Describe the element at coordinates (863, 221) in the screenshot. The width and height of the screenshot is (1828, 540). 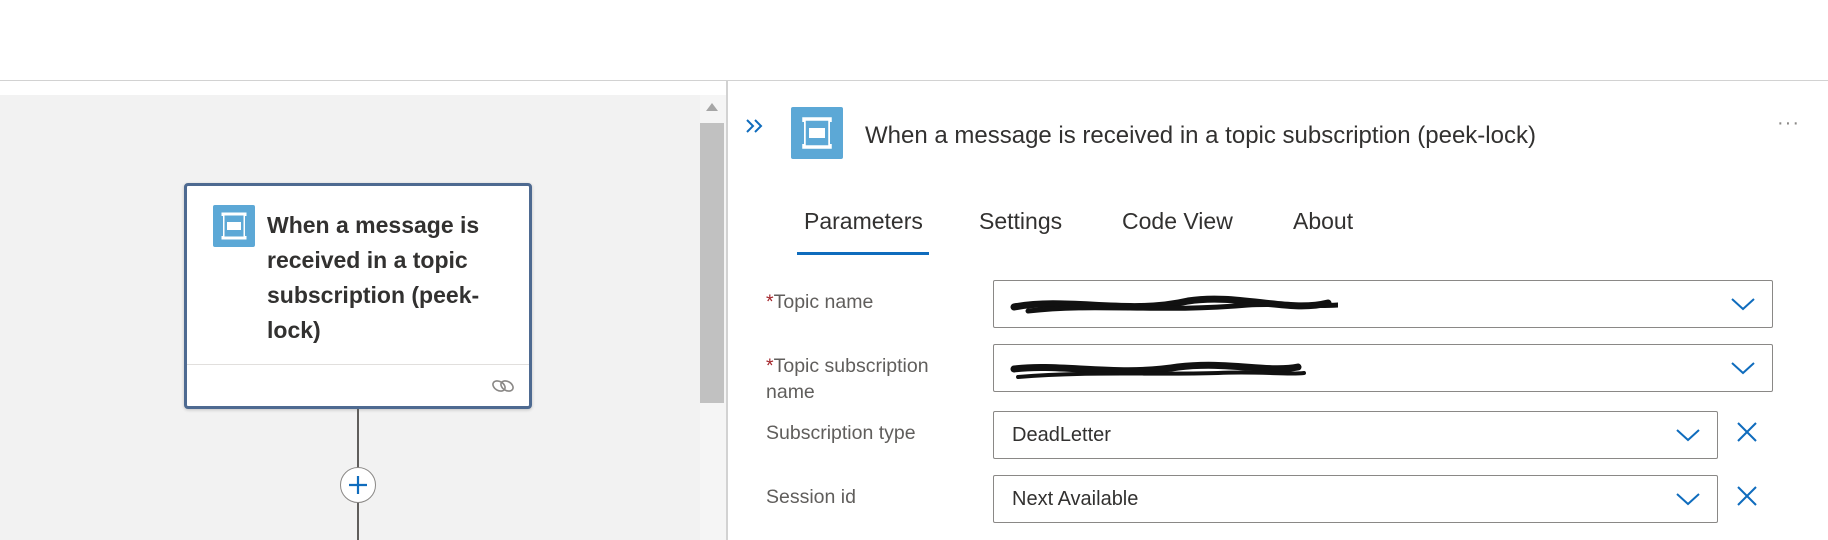
I see `tab-parameters: Parameters` at that location.